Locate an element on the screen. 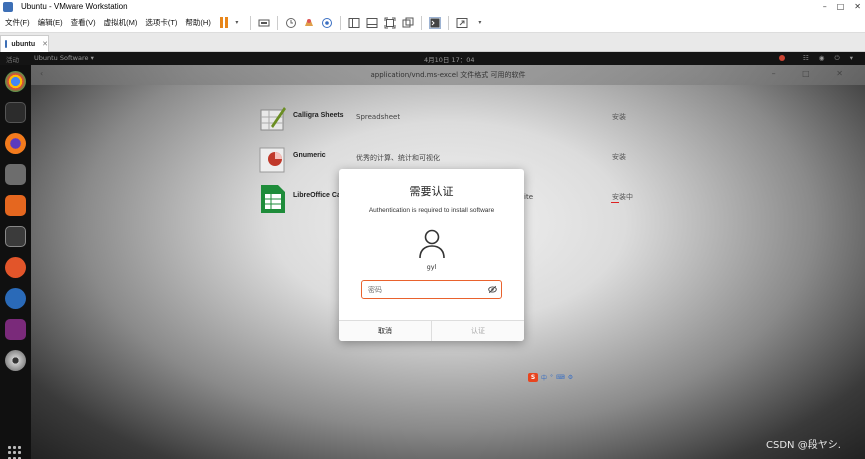 The image size is (865, 459). app-menu: Ubuntu Software ▾ is located at coordinates (64, 58).